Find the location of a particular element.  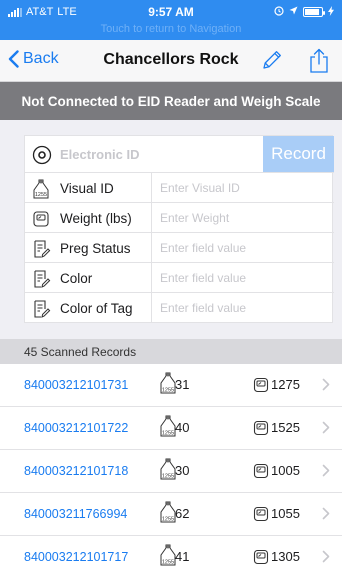

record-eid: 840003212101717 is located at coordinates (76, 557).